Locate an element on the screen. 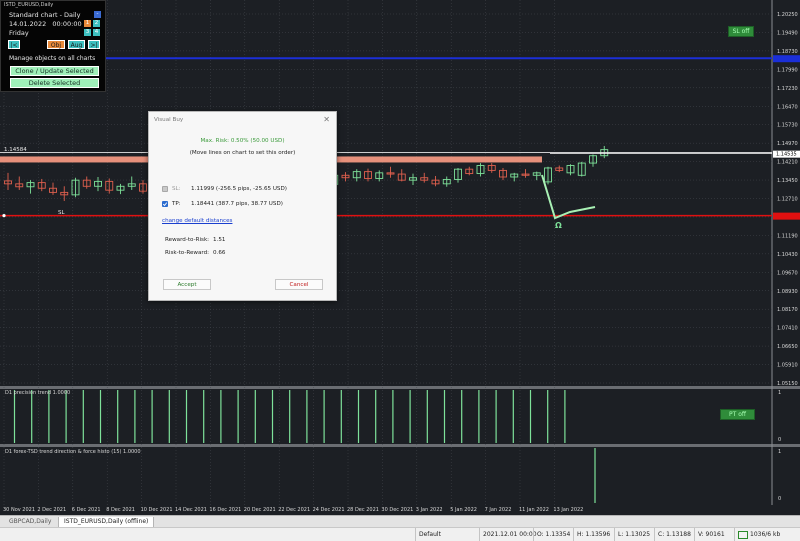 This screenshot has width=800, height=541. reward-to-risk-label: Reward-to-Risk: is located at coordinates (187, 240).